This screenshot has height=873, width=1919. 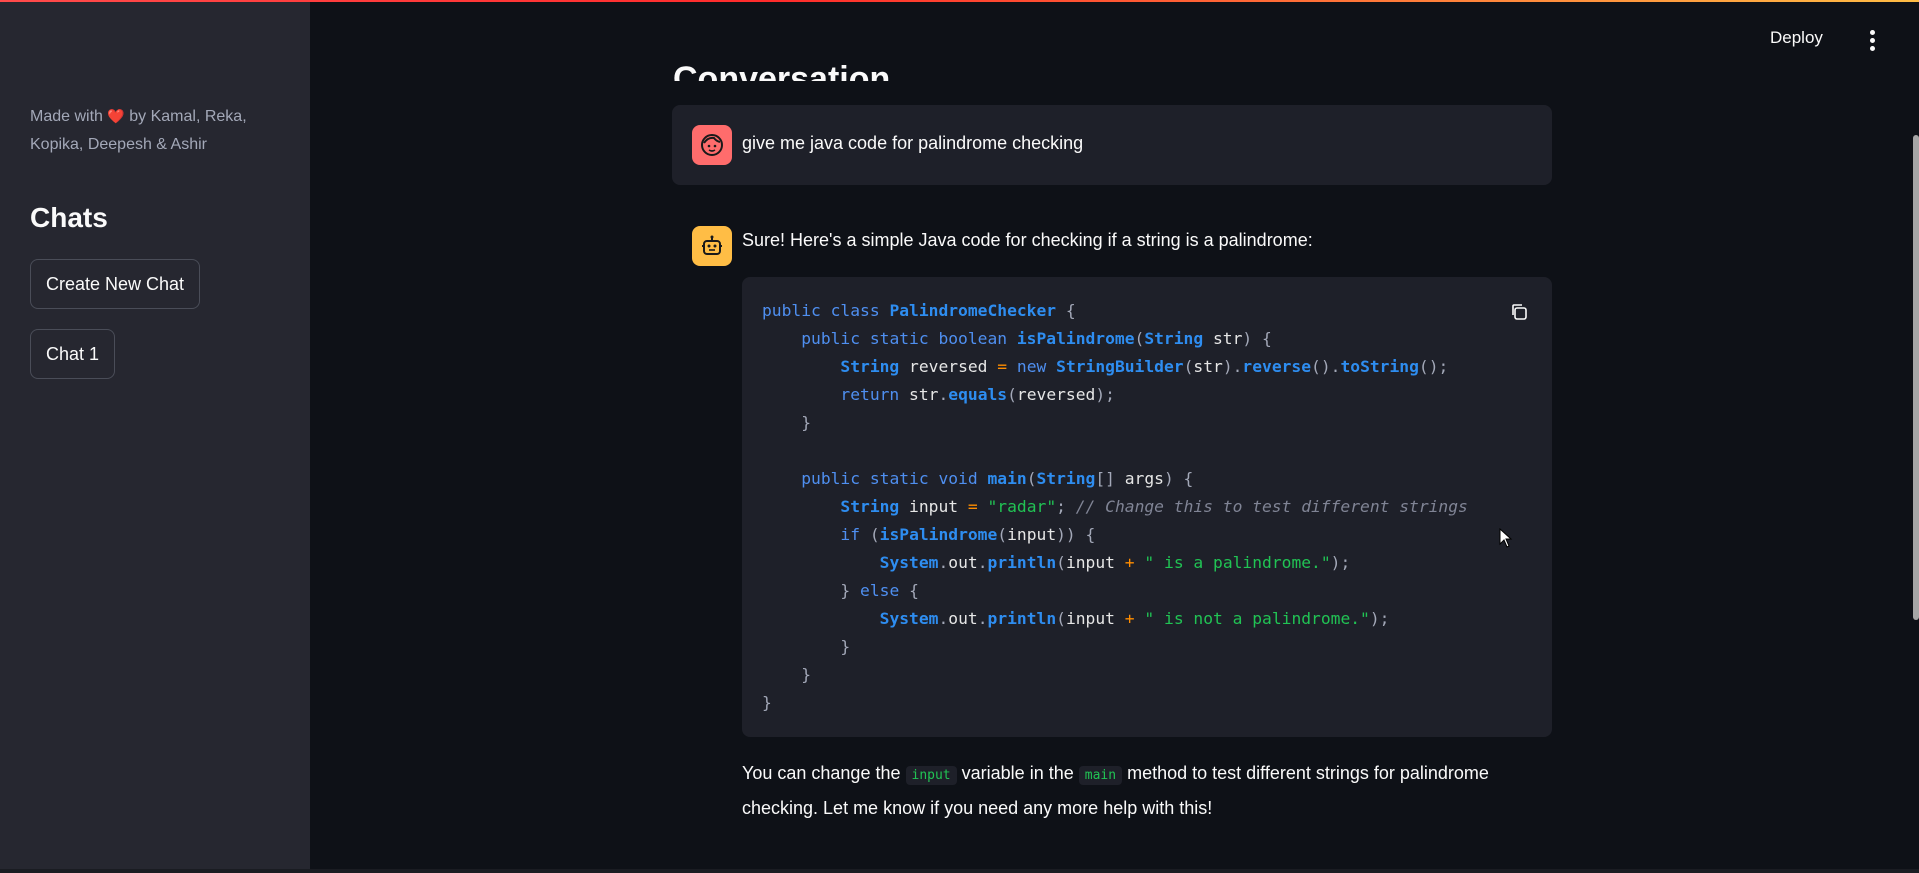 I want to click on title-scroll-mask, so click(x=1110, y=31).